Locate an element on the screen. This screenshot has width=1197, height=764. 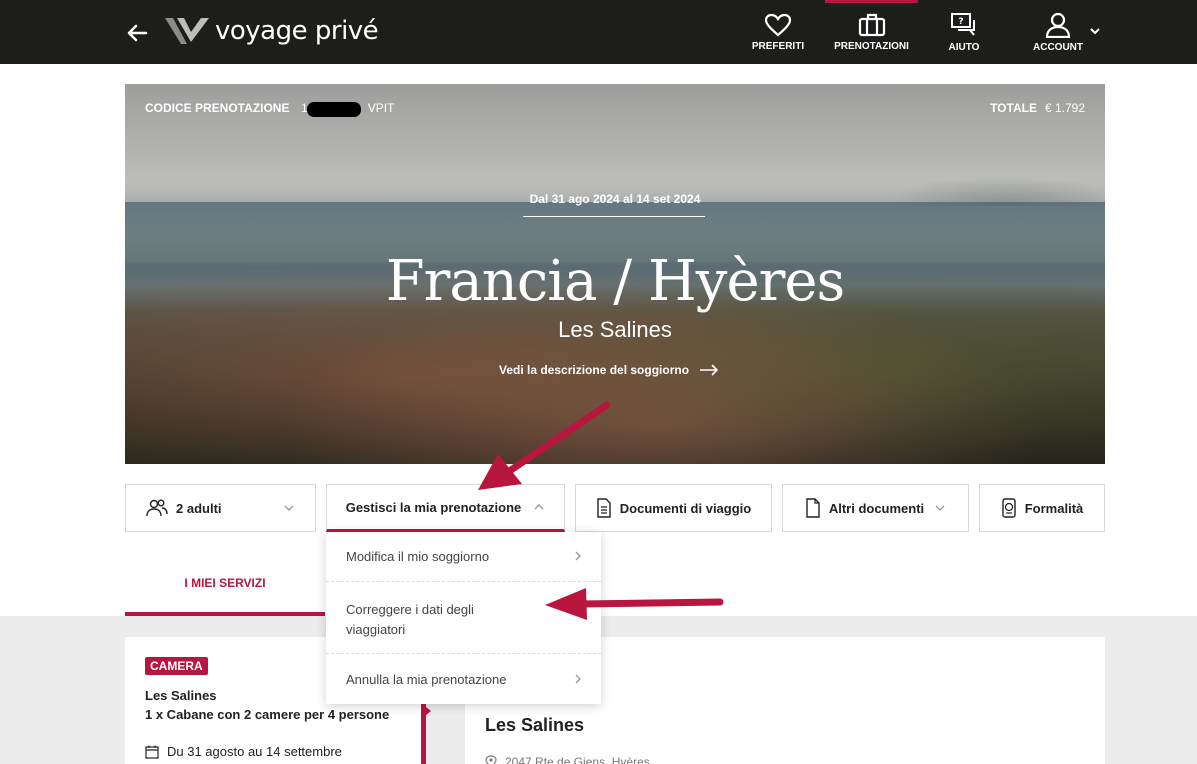
redaction-mark is located at coordinates (334, 109).